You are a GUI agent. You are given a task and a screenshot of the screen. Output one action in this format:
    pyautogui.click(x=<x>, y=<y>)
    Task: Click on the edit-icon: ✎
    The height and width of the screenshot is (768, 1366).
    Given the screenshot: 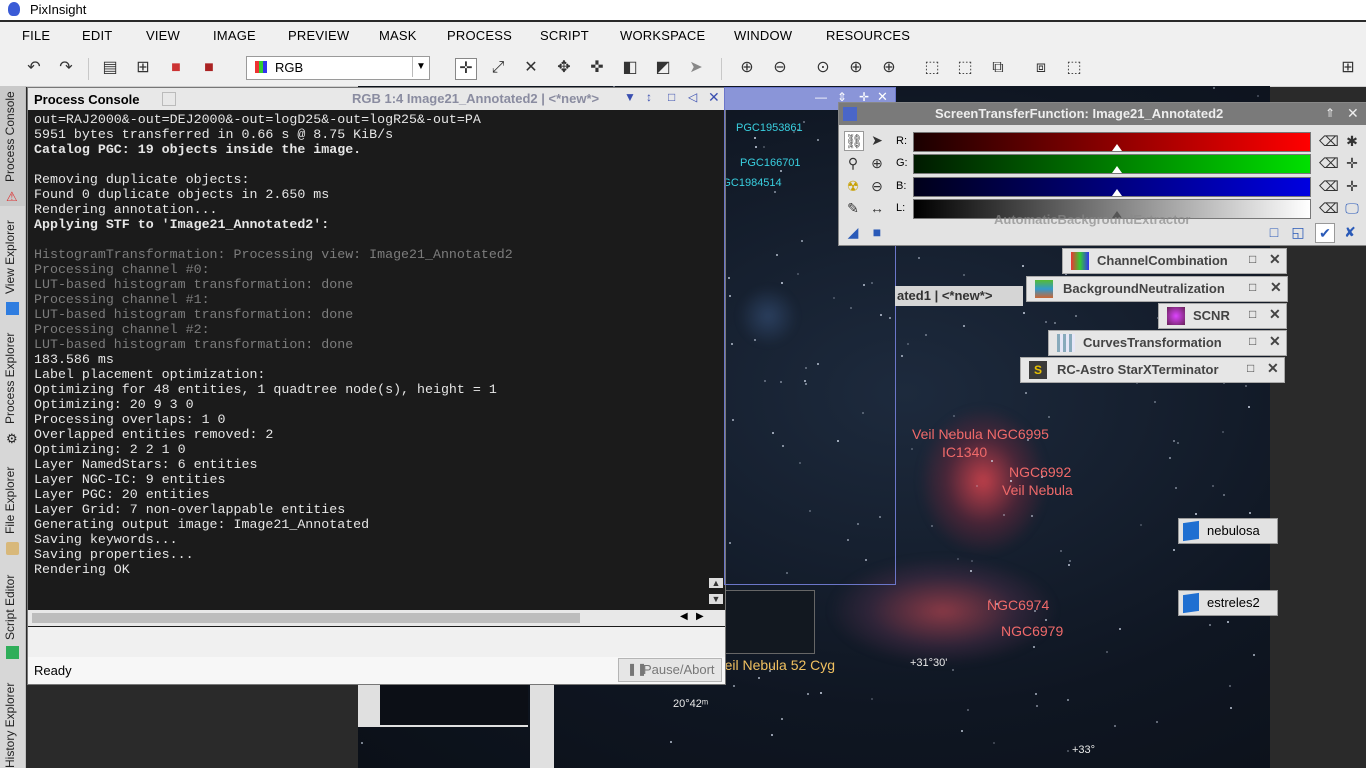 What is the action you would take?
    pyautogui.click(x=853, y=208)
    